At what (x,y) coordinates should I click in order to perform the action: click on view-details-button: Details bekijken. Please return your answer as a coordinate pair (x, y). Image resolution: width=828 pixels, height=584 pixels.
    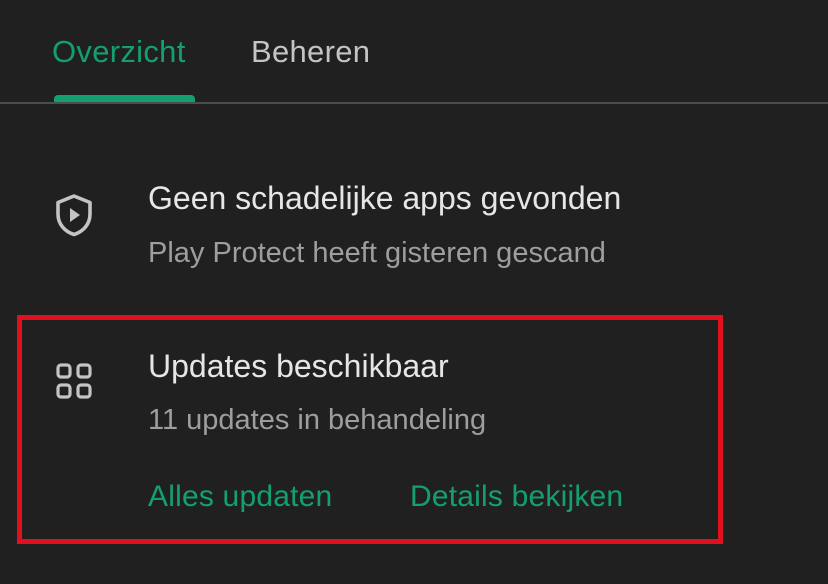
    Looking at the image, I should click on (516, 497).